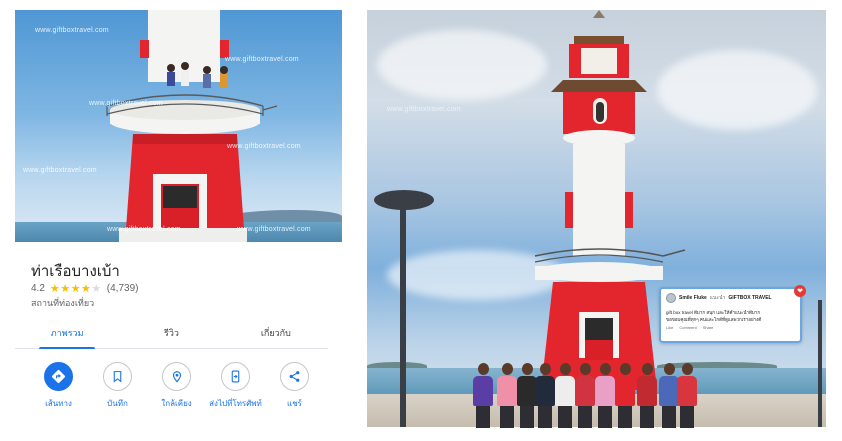 This screenshot has width=842, height=441. What do you see at coordinates (117, 386) in the screenshot?
I see `save-button: บันทึก` at bounding box center [117, 386].